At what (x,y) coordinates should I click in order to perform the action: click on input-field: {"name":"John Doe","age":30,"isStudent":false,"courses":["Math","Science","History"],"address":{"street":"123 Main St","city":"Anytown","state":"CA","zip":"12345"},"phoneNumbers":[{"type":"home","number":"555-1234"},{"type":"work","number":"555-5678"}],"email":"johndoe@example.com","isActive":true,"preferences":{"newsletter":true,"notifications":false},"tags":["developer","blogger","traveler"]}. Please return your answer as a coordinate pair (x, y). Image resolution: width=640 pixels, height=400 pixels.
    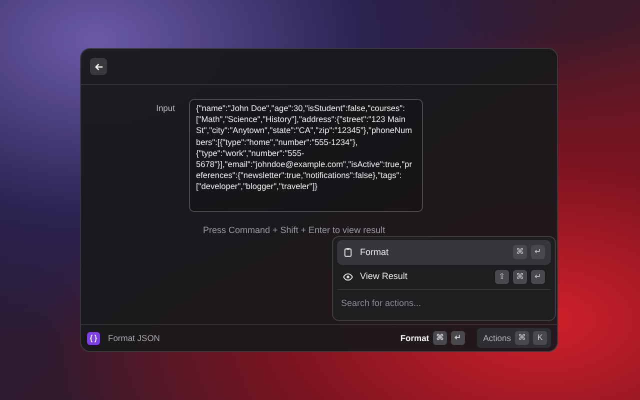
    Looking at the image, I should click on (306, 155).